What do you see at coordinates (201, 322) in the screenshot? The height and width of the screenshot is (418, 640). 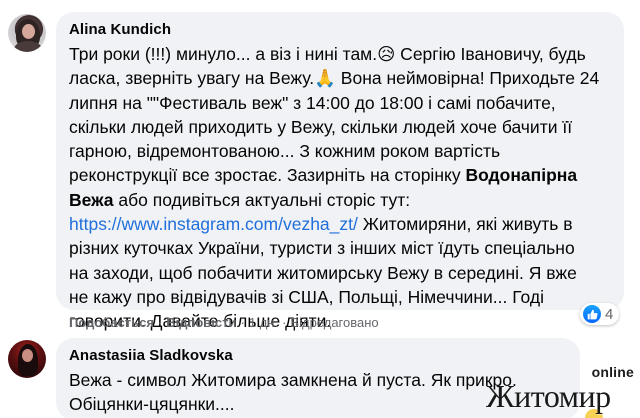 I see `reply-button: Відповісти` at bounding box center [201, 322].